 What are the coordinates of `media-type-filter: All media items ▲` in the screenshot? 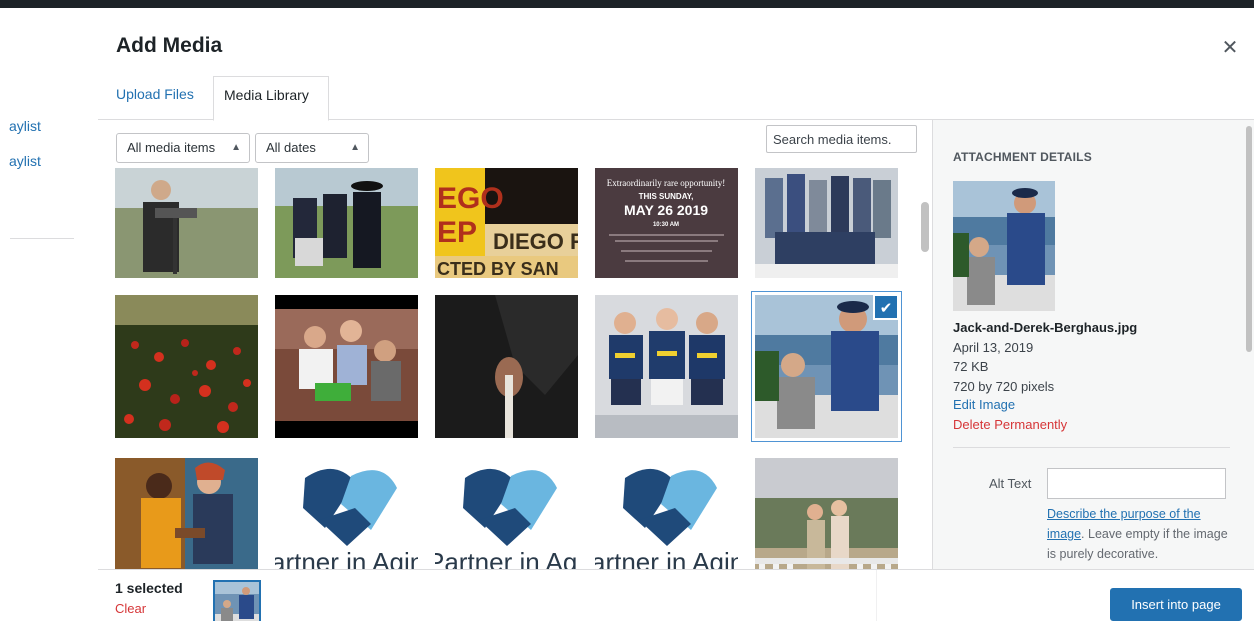 It's located at (183, 148).